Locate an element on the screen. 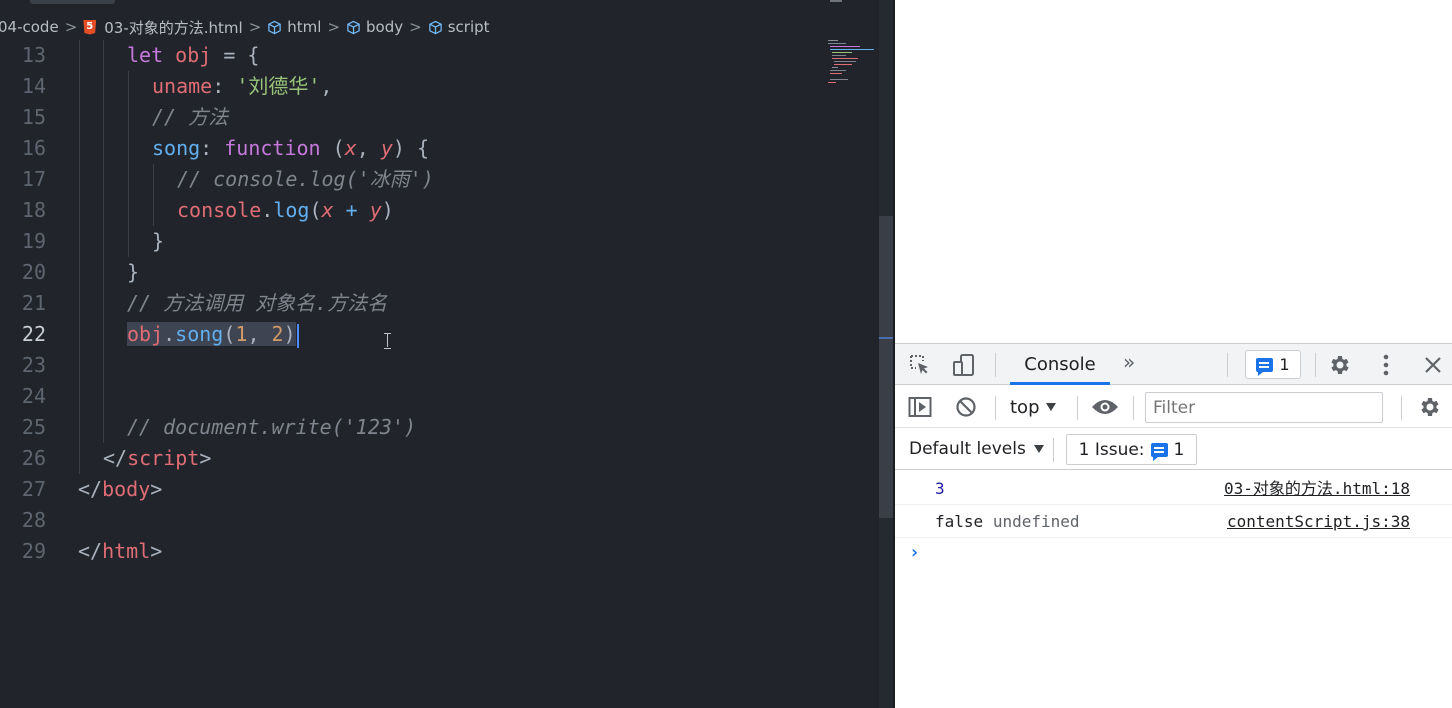  text-caret is located at coordinates (297, 335).